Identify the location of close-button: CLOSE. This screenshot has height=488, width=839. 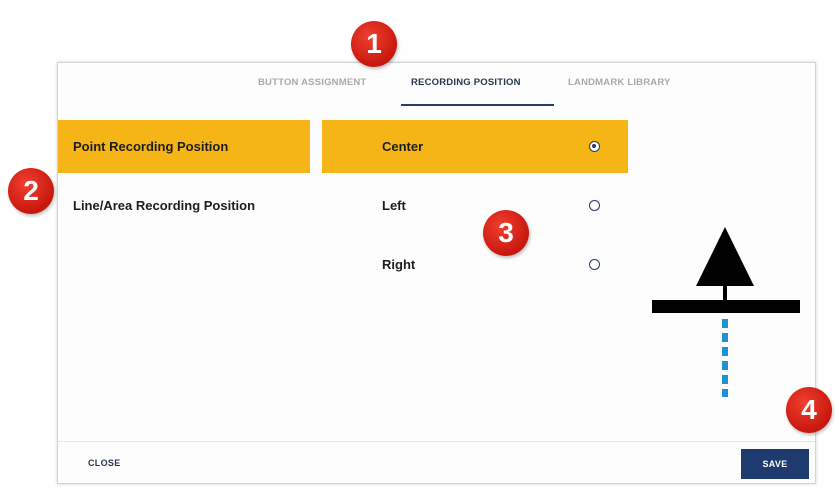
(104, 463).